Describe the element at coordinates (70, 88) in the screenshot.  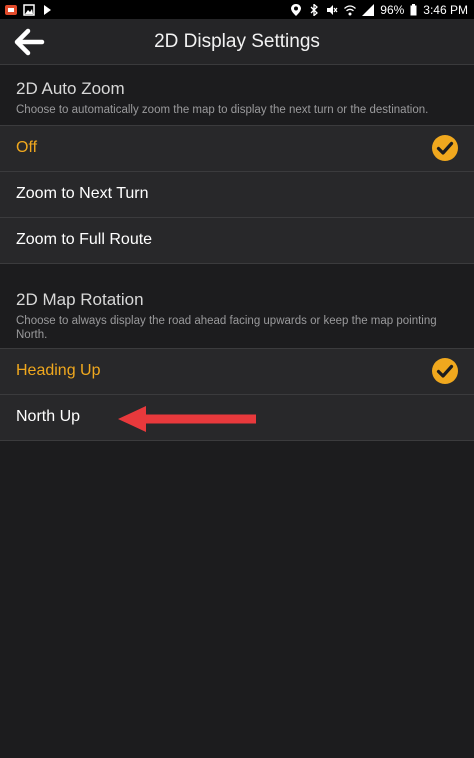
I see `section-title: 2D Auto Zoom` at that location.